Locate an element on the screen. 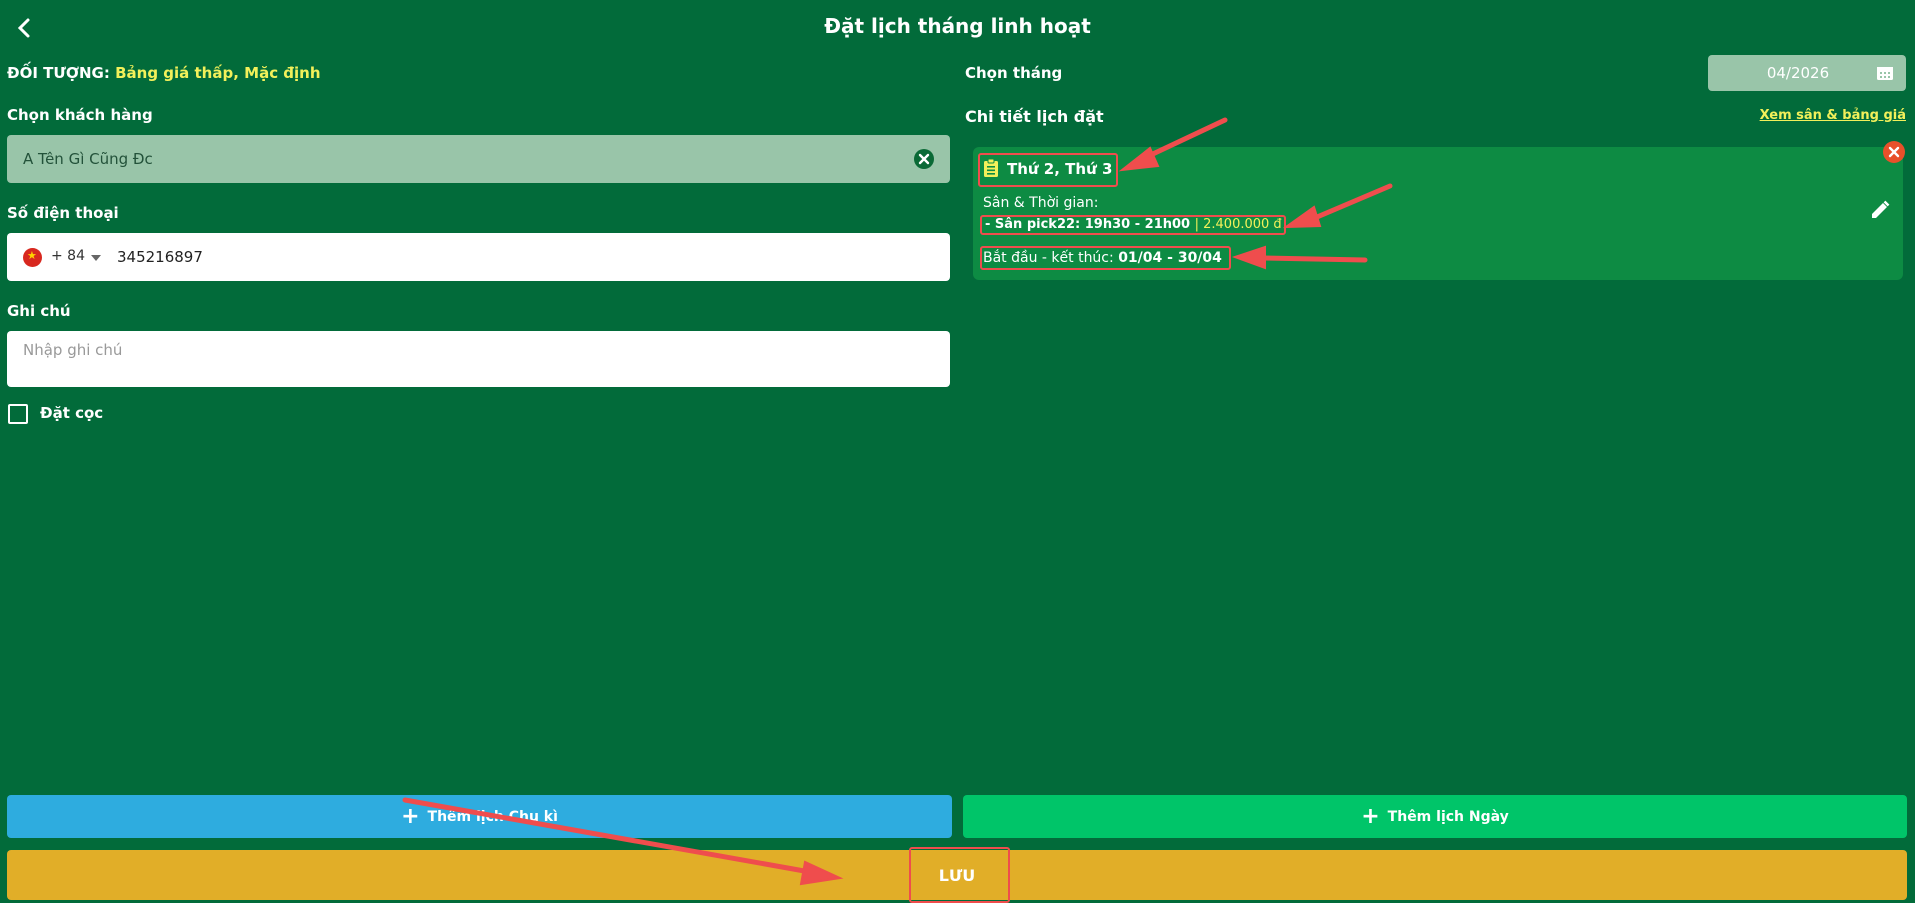 This screenshot has height=903, width=1915. add-cycle-label: Thêm lịch Chu kì is located at coordinates (492, 816).